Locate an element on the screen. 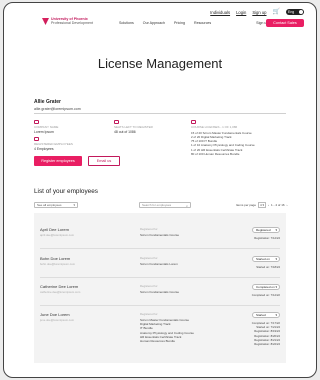  nav-item-resources: Resources is located at coordinates (202, 23).